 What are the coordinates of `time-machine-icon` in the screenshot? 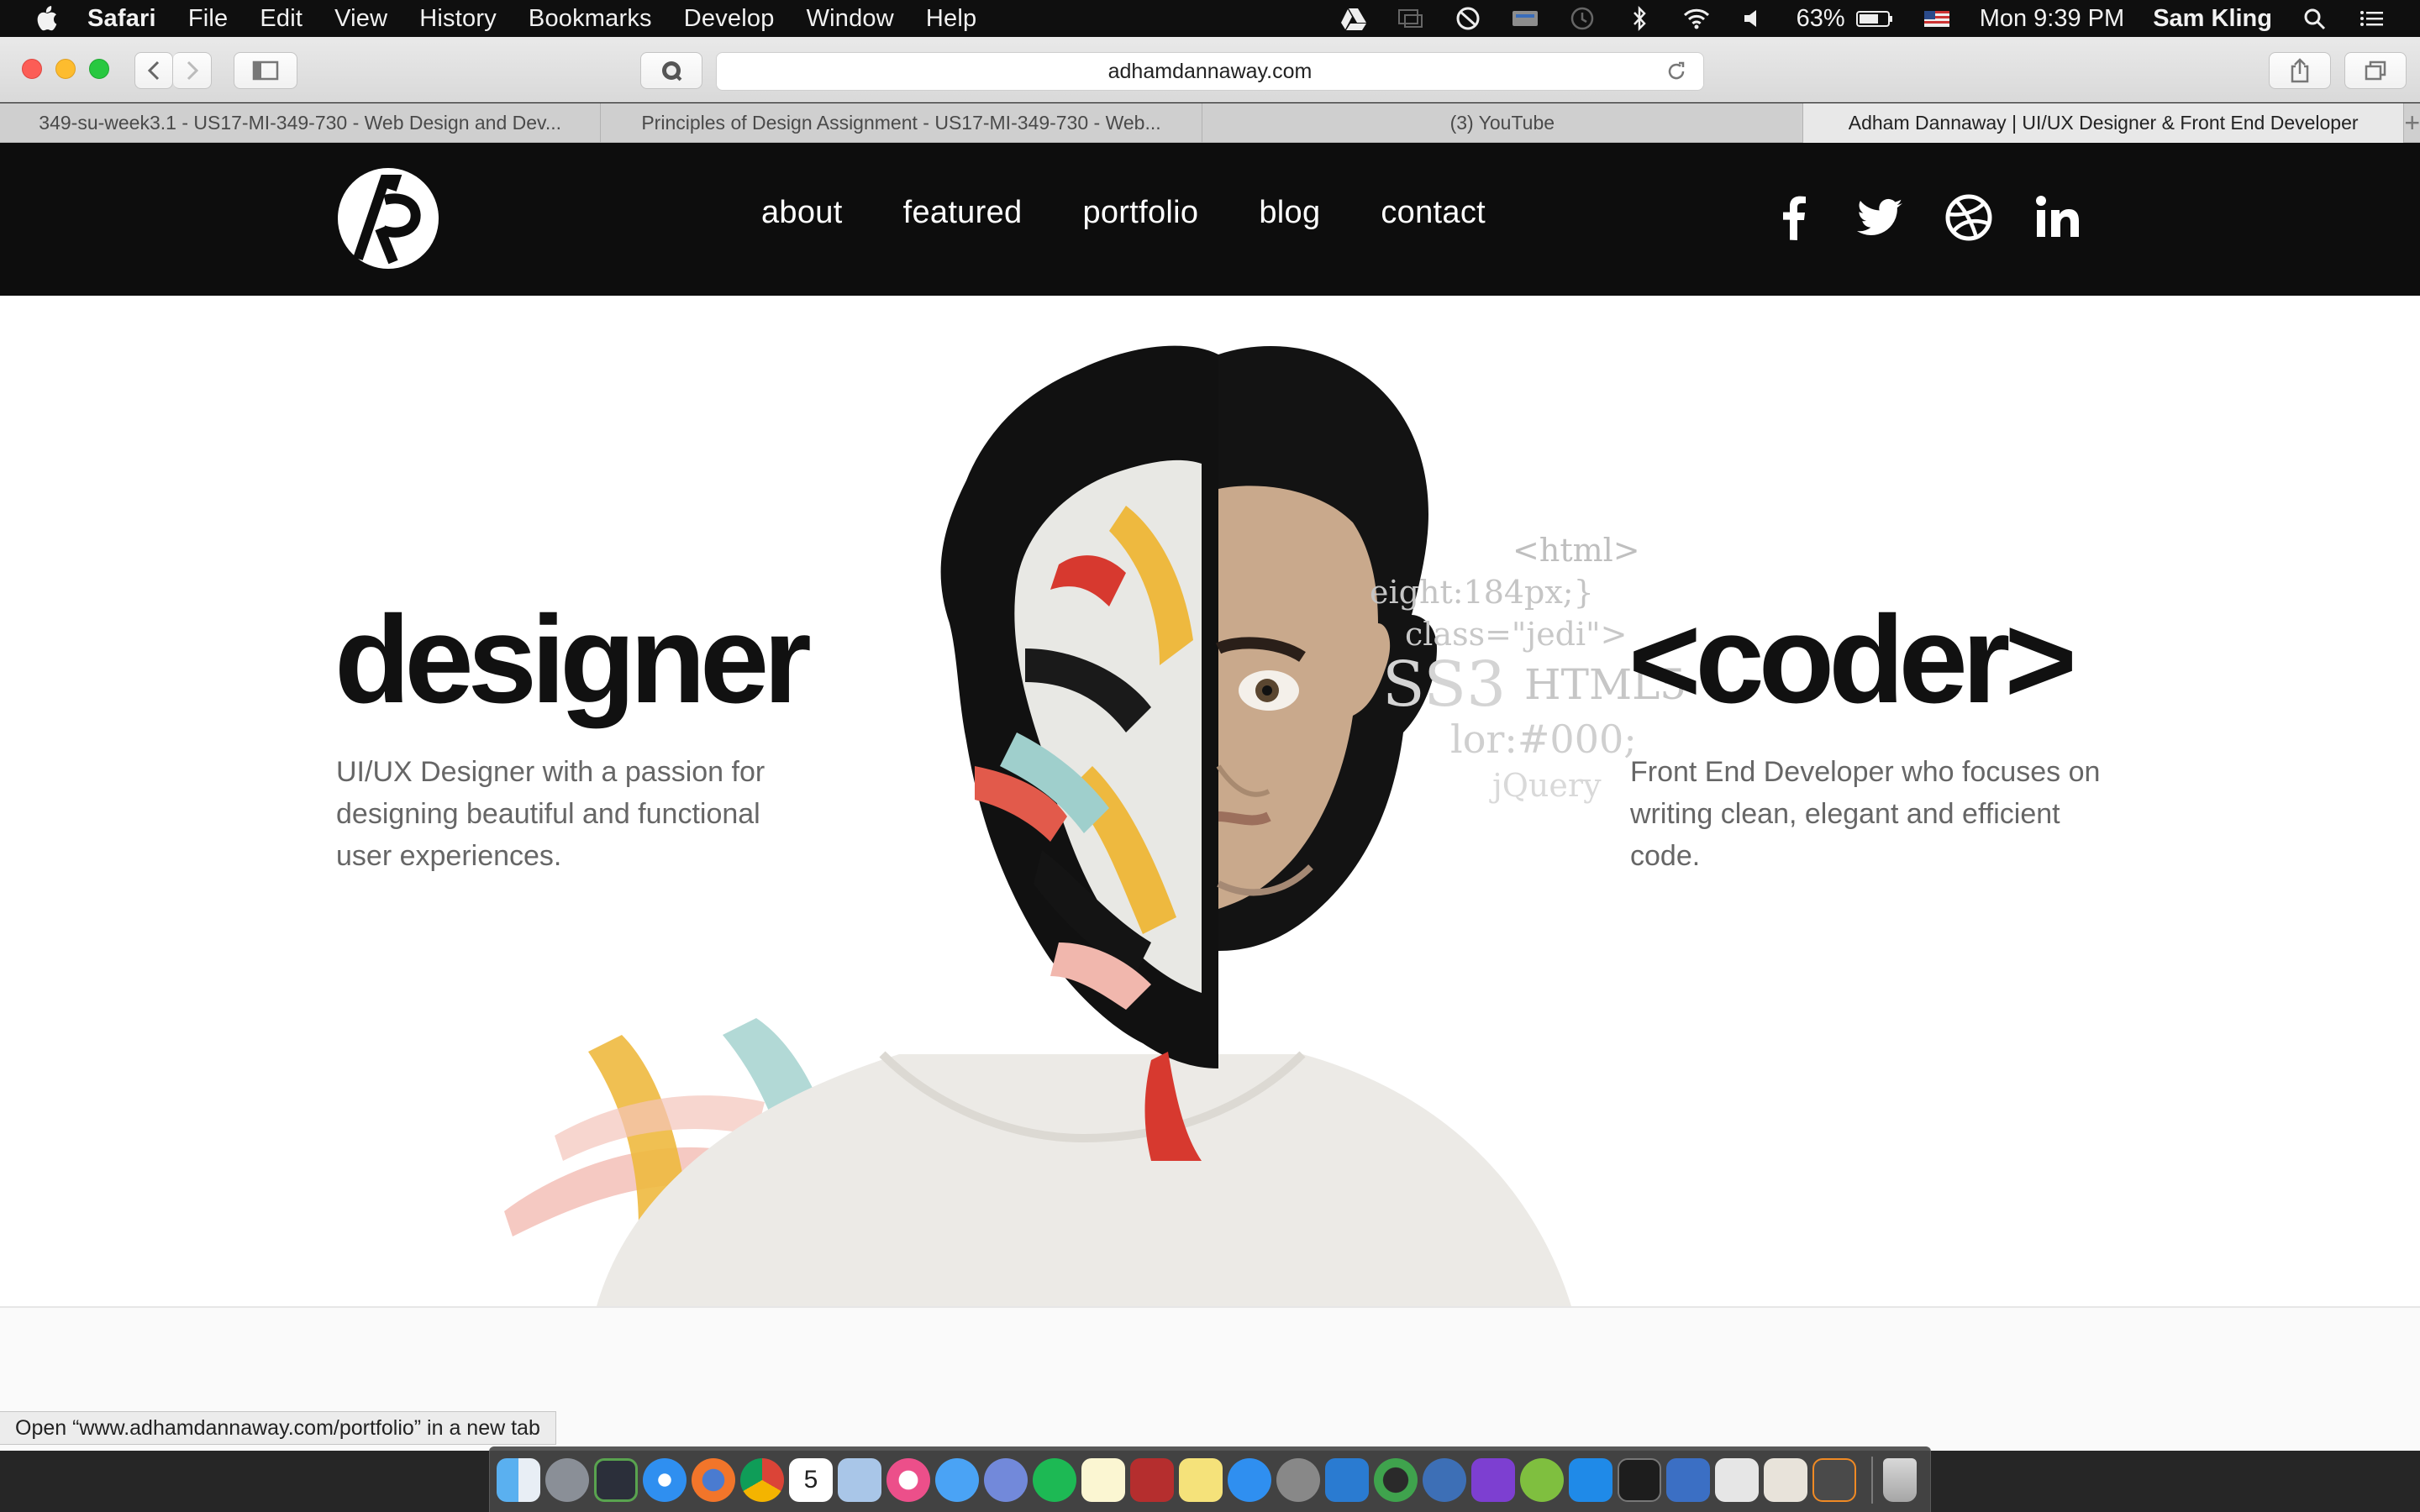 It's located at (1583, 18).